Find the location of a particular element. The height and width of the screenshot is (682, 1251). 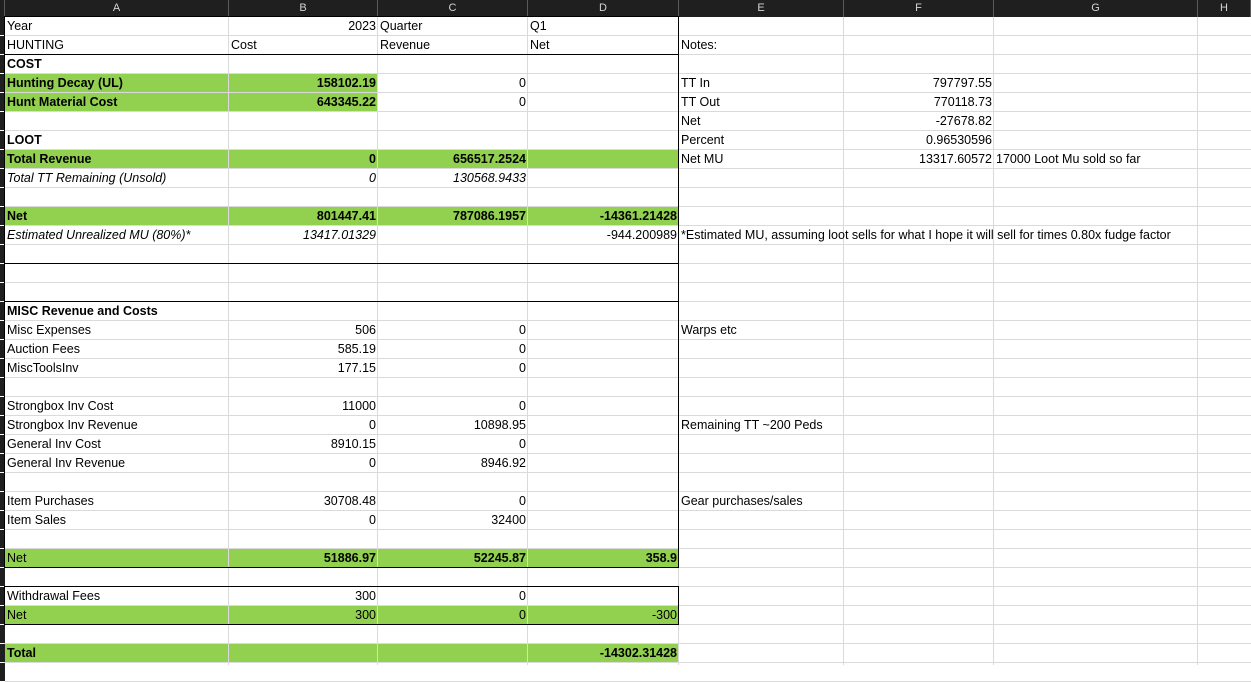

cell-b4: 158102.19 is located at coordinates (303, 83).